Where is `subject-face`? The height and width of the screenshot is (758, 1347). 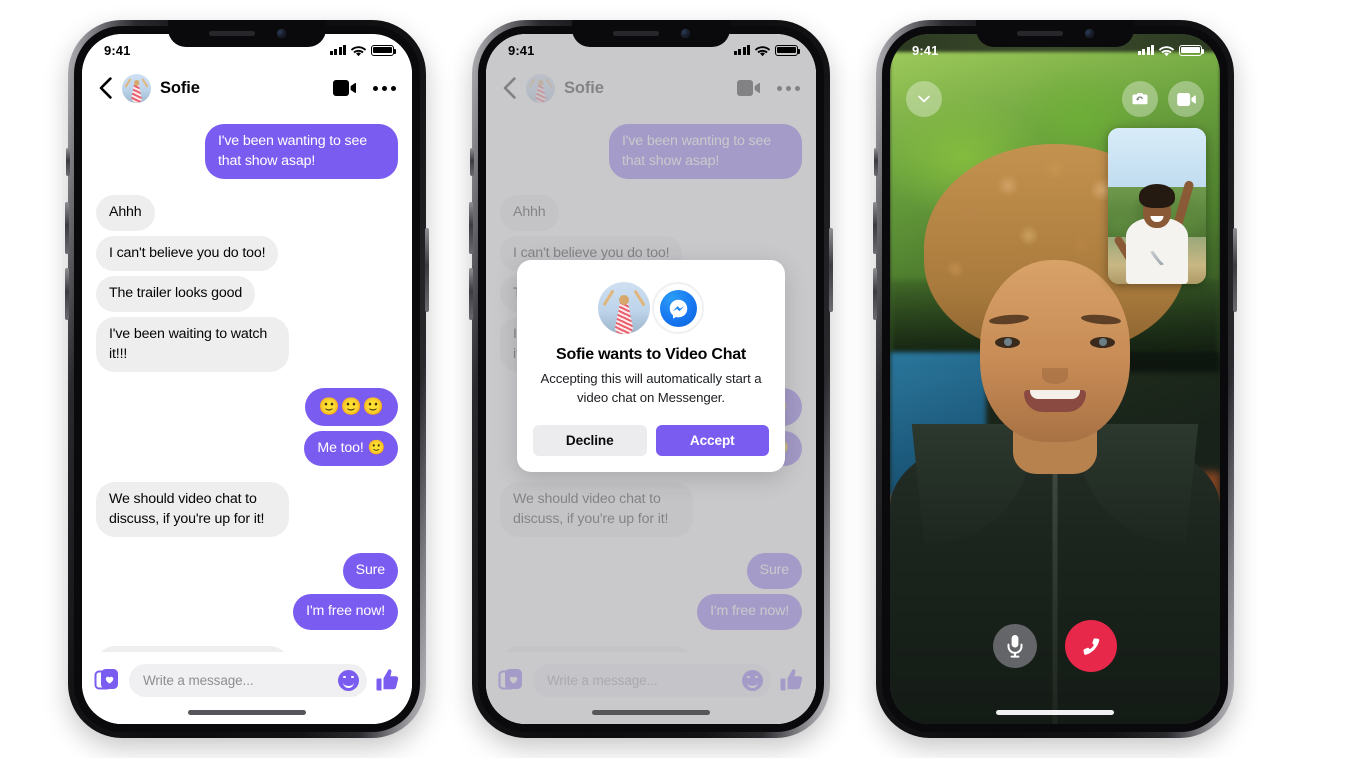
subject-face is located at coordinates (1055, 351).